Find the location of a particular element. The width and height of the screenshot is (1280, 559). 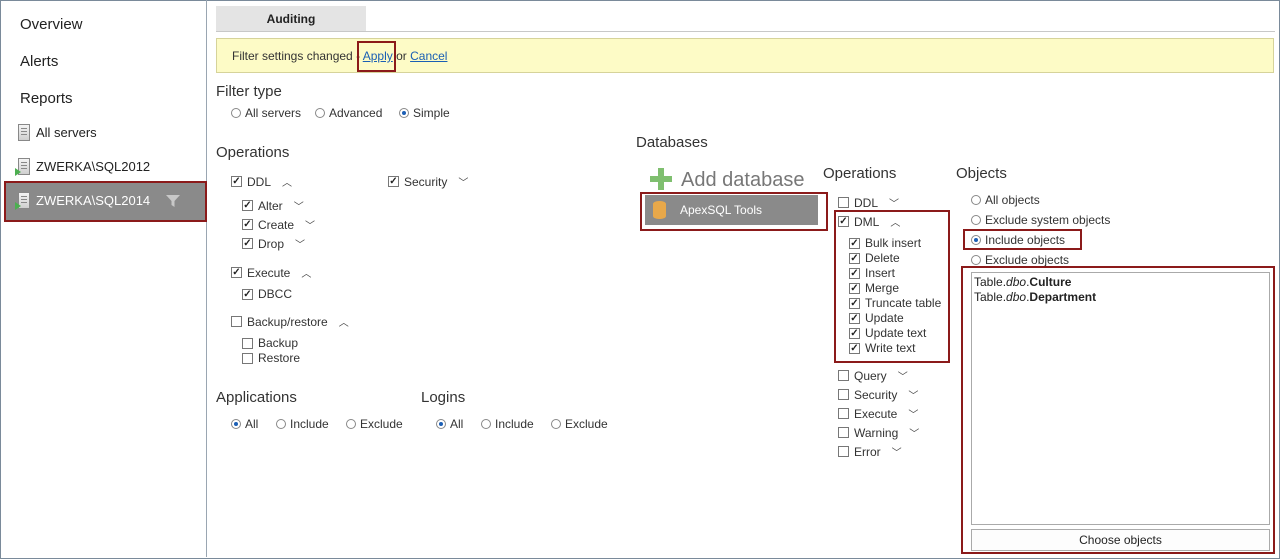

dml-highlight is located at coordinates (892, 286).